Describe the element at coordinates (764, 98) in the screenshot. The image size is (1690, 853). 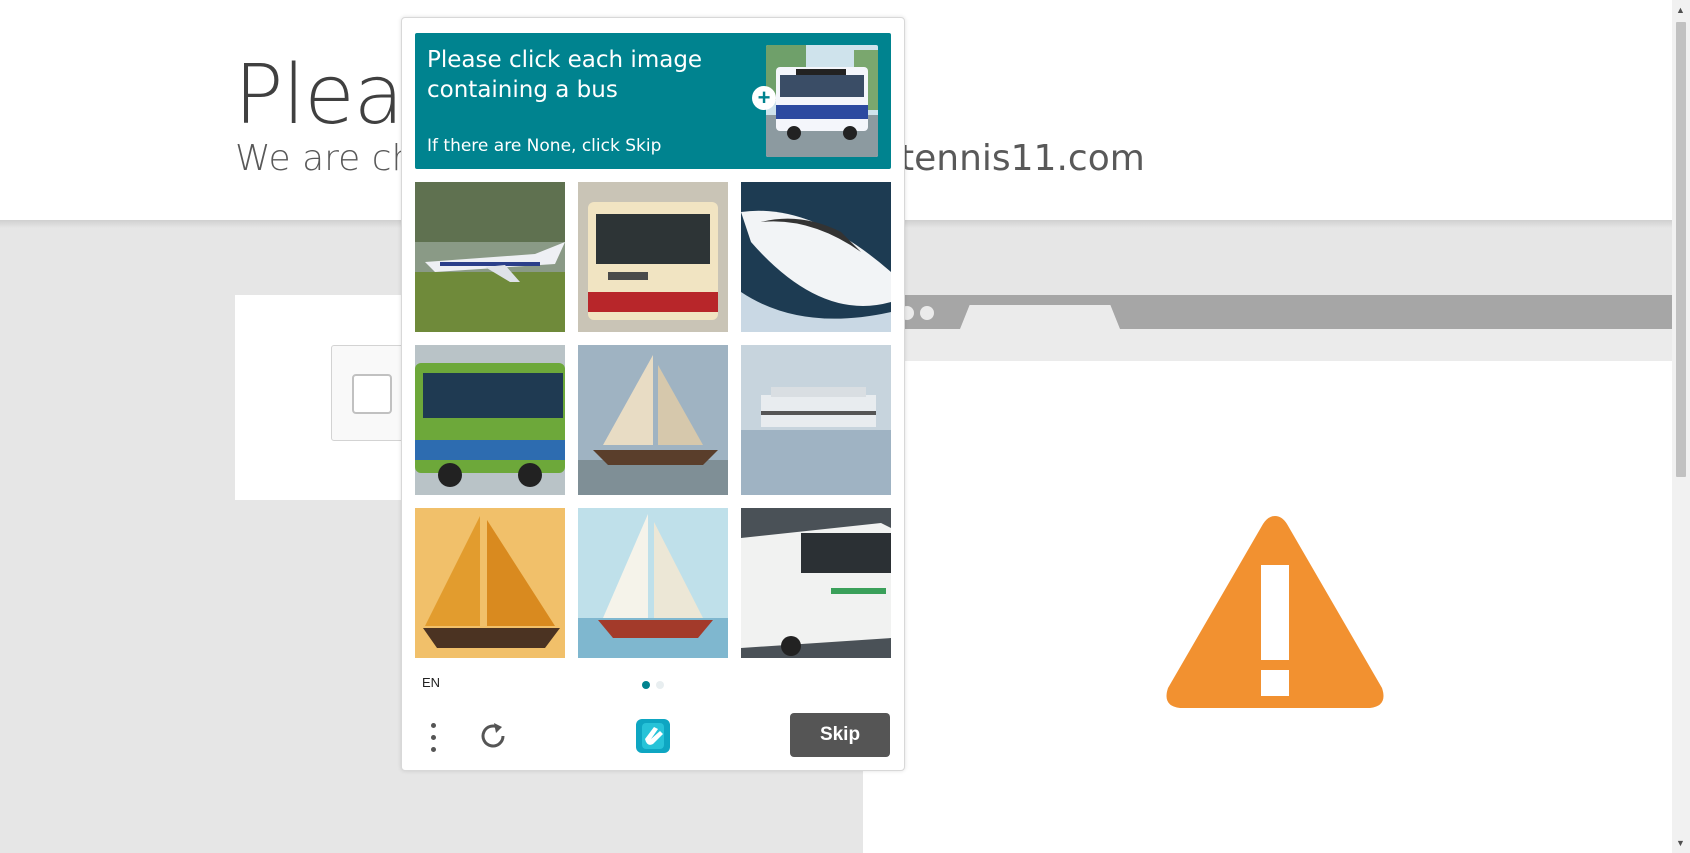
I see `plus-icon: +` at that location.